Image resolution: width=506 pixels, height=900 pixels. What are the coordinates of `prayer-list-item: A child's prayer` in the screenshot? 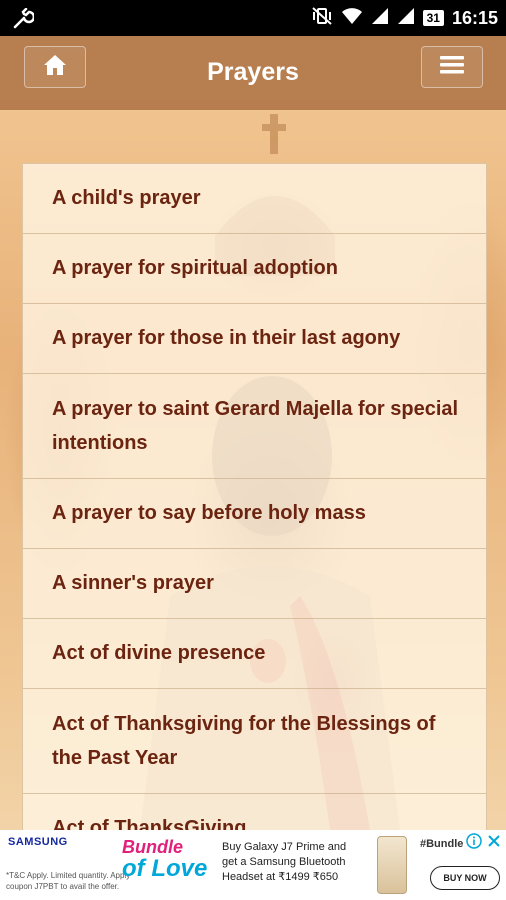 It's located at (254, 199).